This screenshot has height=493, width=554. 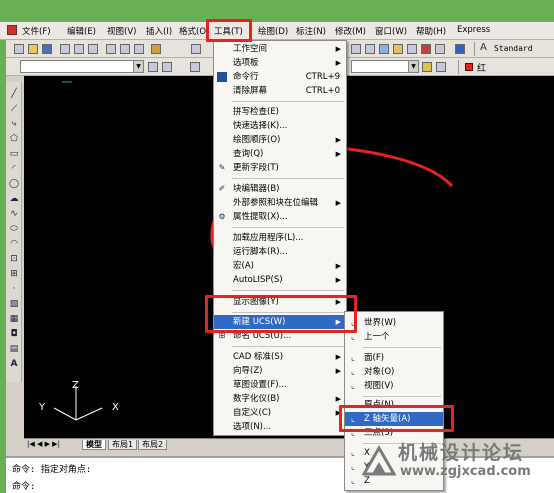 What do you see at coordinates (14, 259) in the screenshot?
I see `insert-block-icon: ⊡` at bounding box center [14, 259].